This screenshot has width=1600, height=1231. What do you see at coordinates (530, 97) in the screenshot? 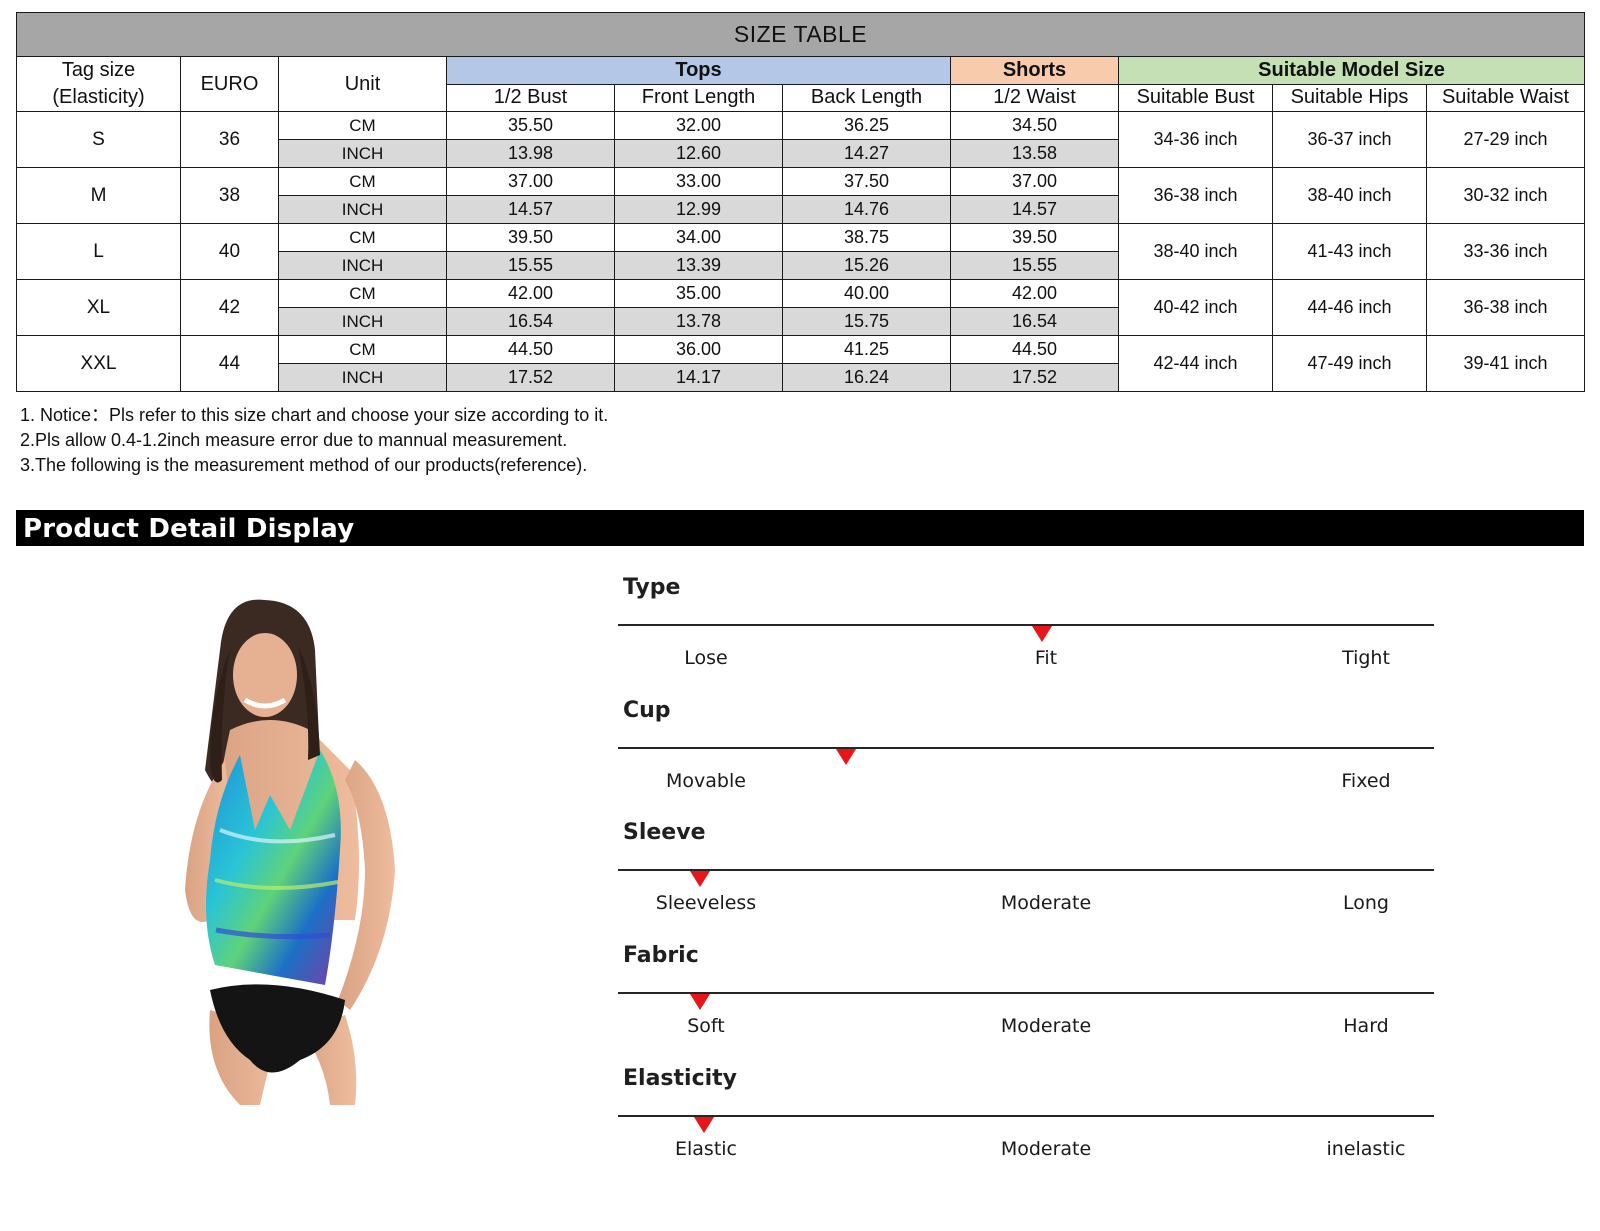
I see `header-bust: 1/2 Bust` at bounding box center [530, 97].